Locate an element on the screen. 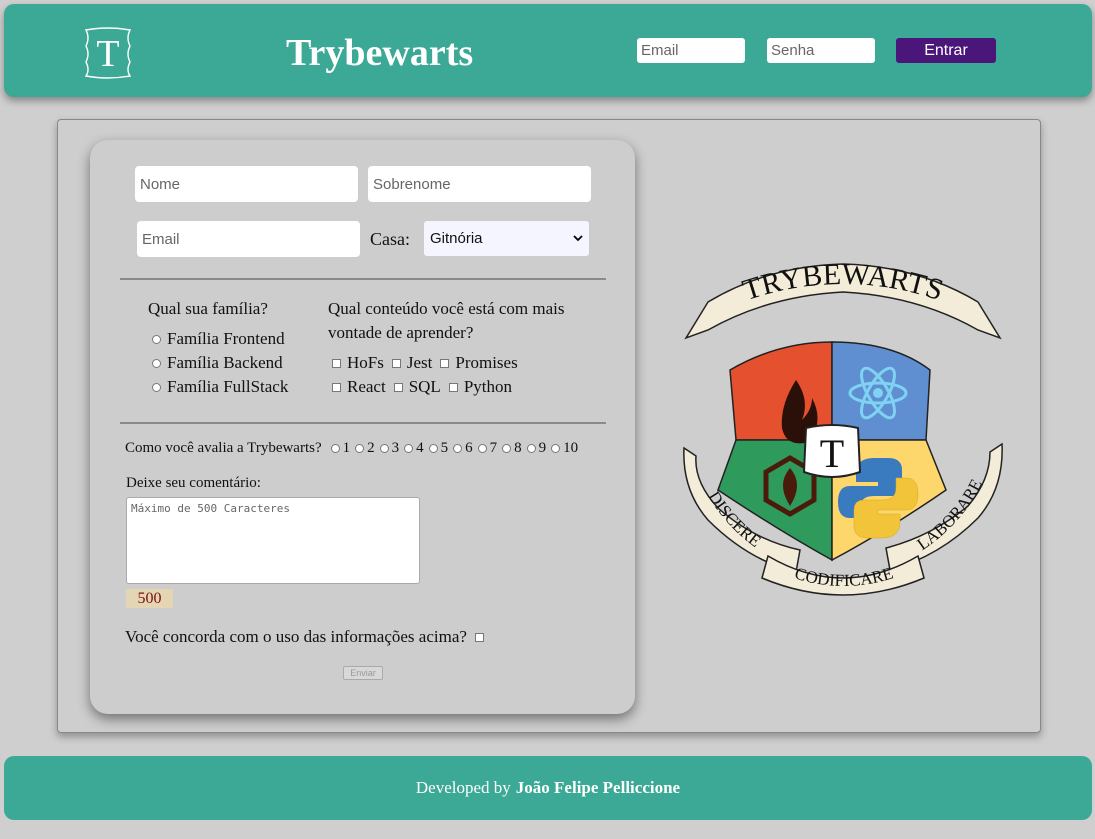 This screenshot has width=1095, height=839. email-input is located at coordinates (248, 239).